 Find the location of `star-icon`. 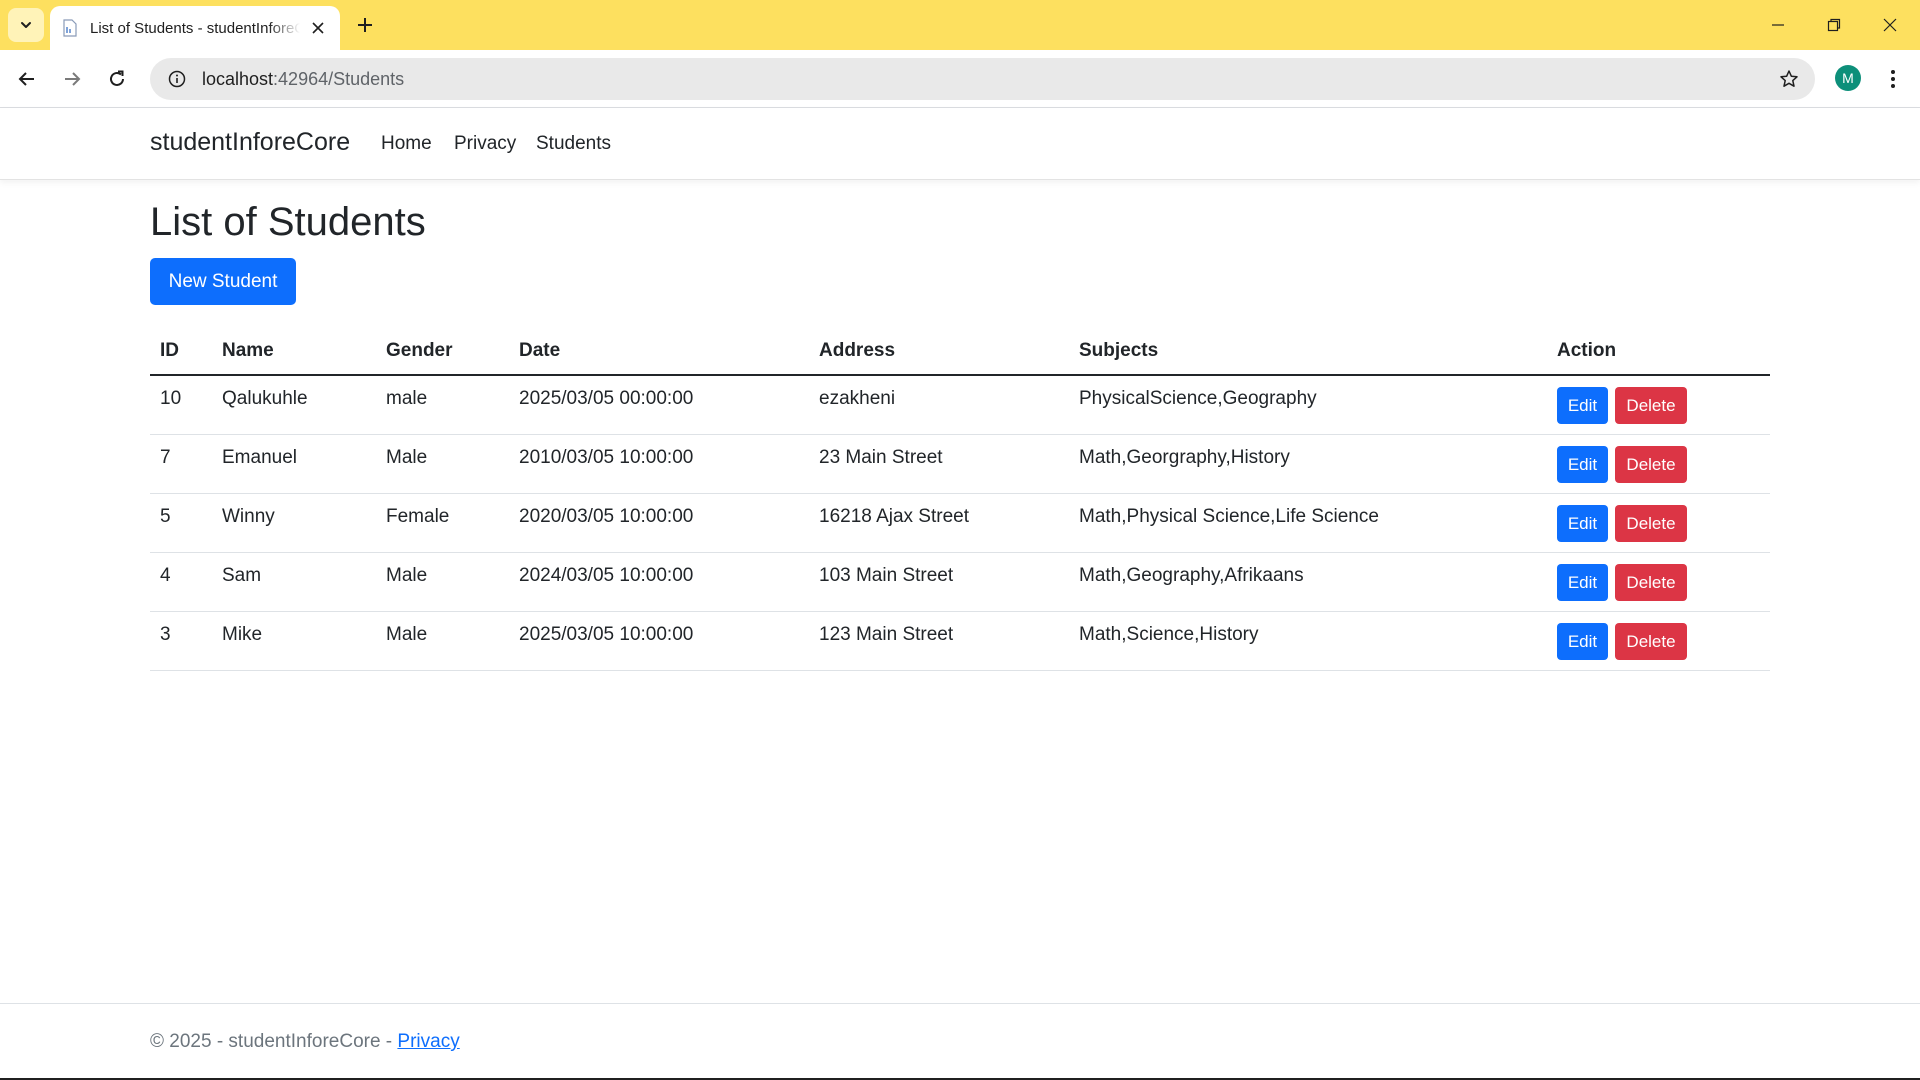

star-icon is located at coordinates (1789, 79).